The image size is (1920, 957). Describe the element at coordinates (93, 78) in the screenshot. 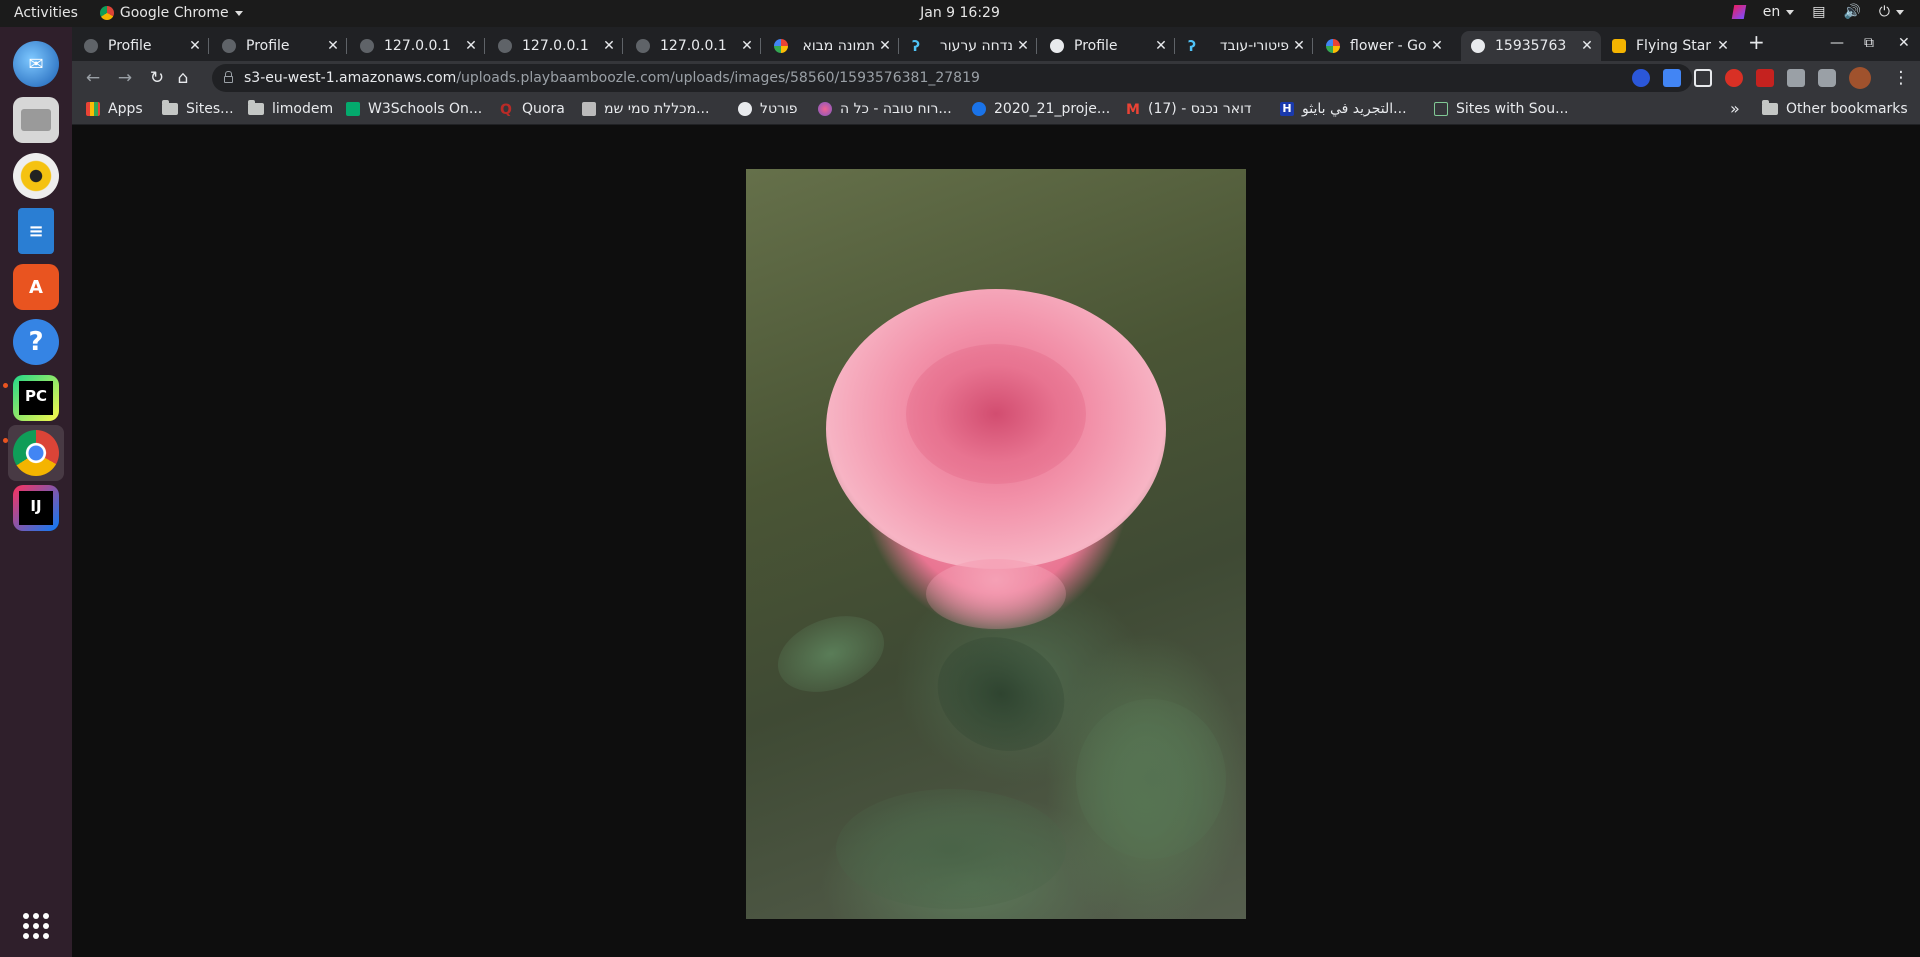

I see `back-button: ←` at that location.